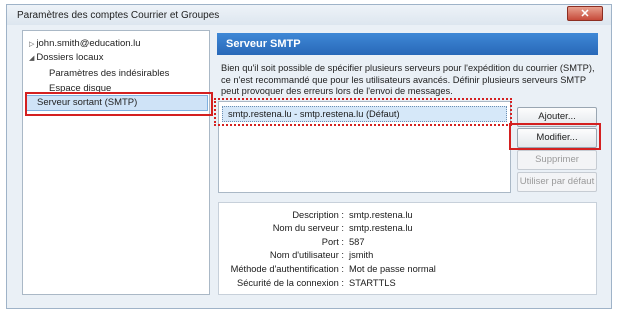 Image resolution: width=621 pixels, height=315 pixels. I want to click on set-default-button: Utiliser par défaut, so click(557, 182).